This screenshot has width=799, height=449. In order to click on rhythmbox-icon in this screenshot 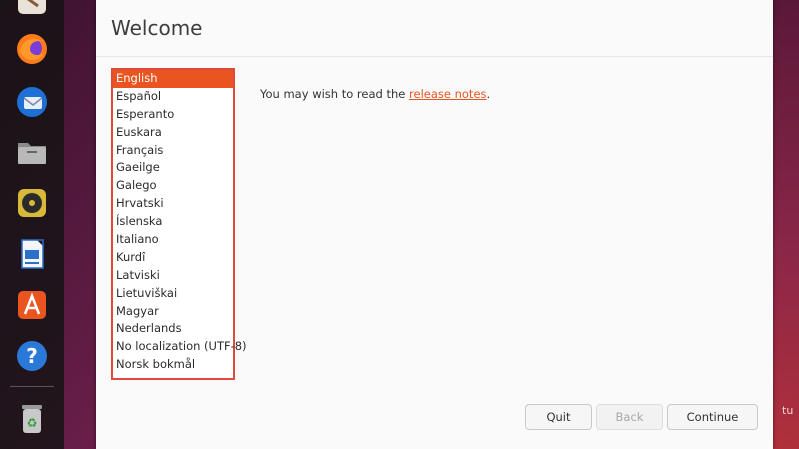, I will do `click(32, 203)`.